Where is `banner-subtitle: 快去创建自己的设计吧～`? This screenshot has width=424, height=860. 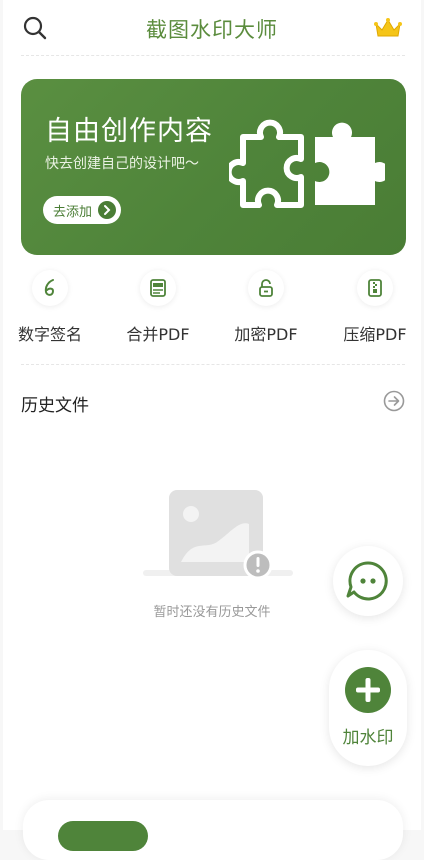
banner-subtitle: 快去创建自己的设计吧～ is located at coordinates (122, 164).